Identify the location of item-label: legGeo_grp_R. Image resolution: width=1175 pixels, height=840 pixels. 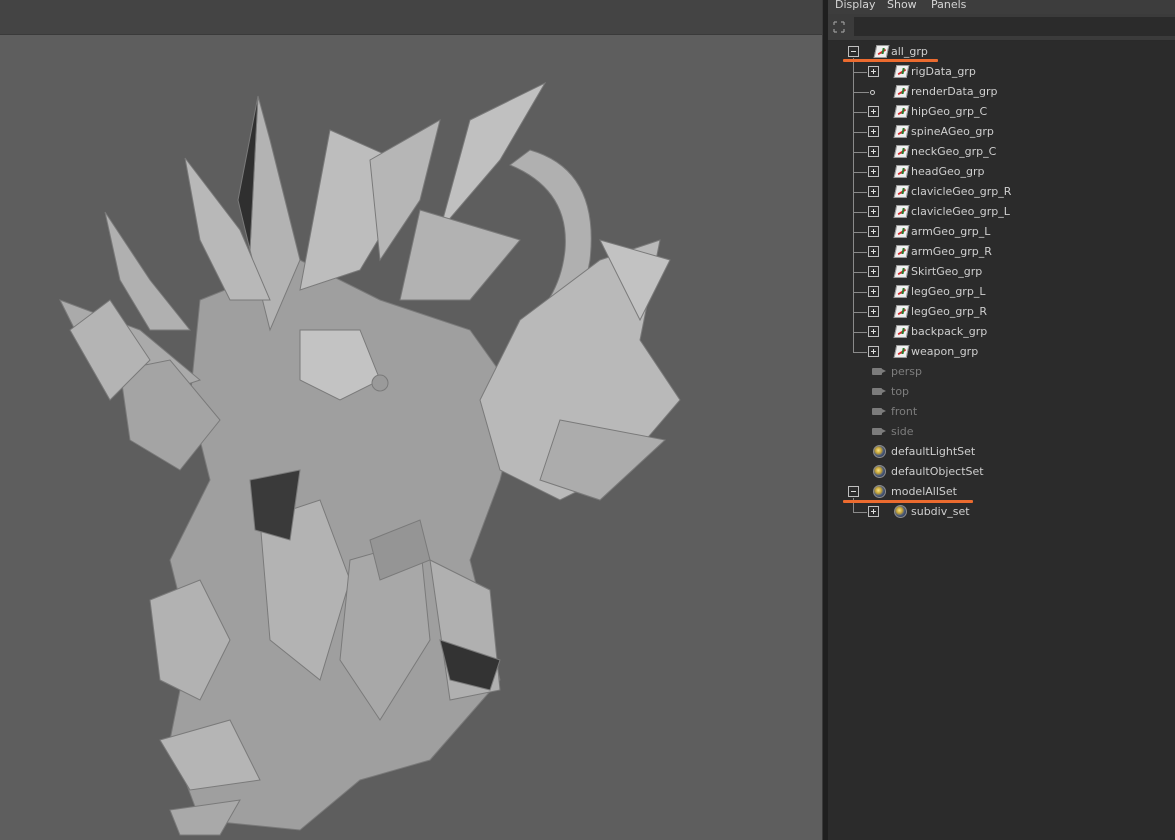
(949, 311).